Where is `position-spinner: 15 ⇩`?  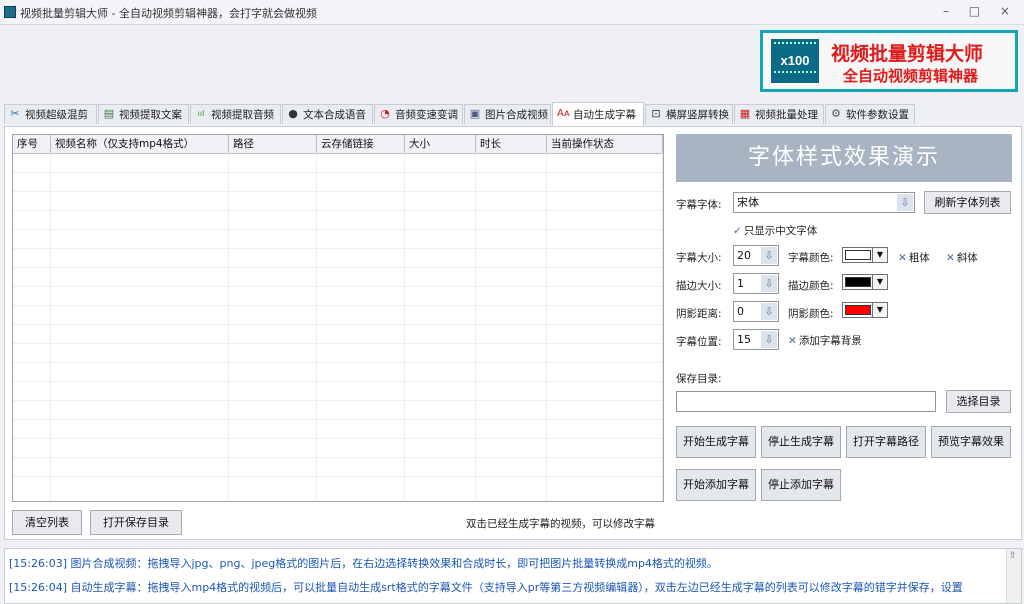
position-spinner: 15 ⇩ is located at coordinates (756, 339).